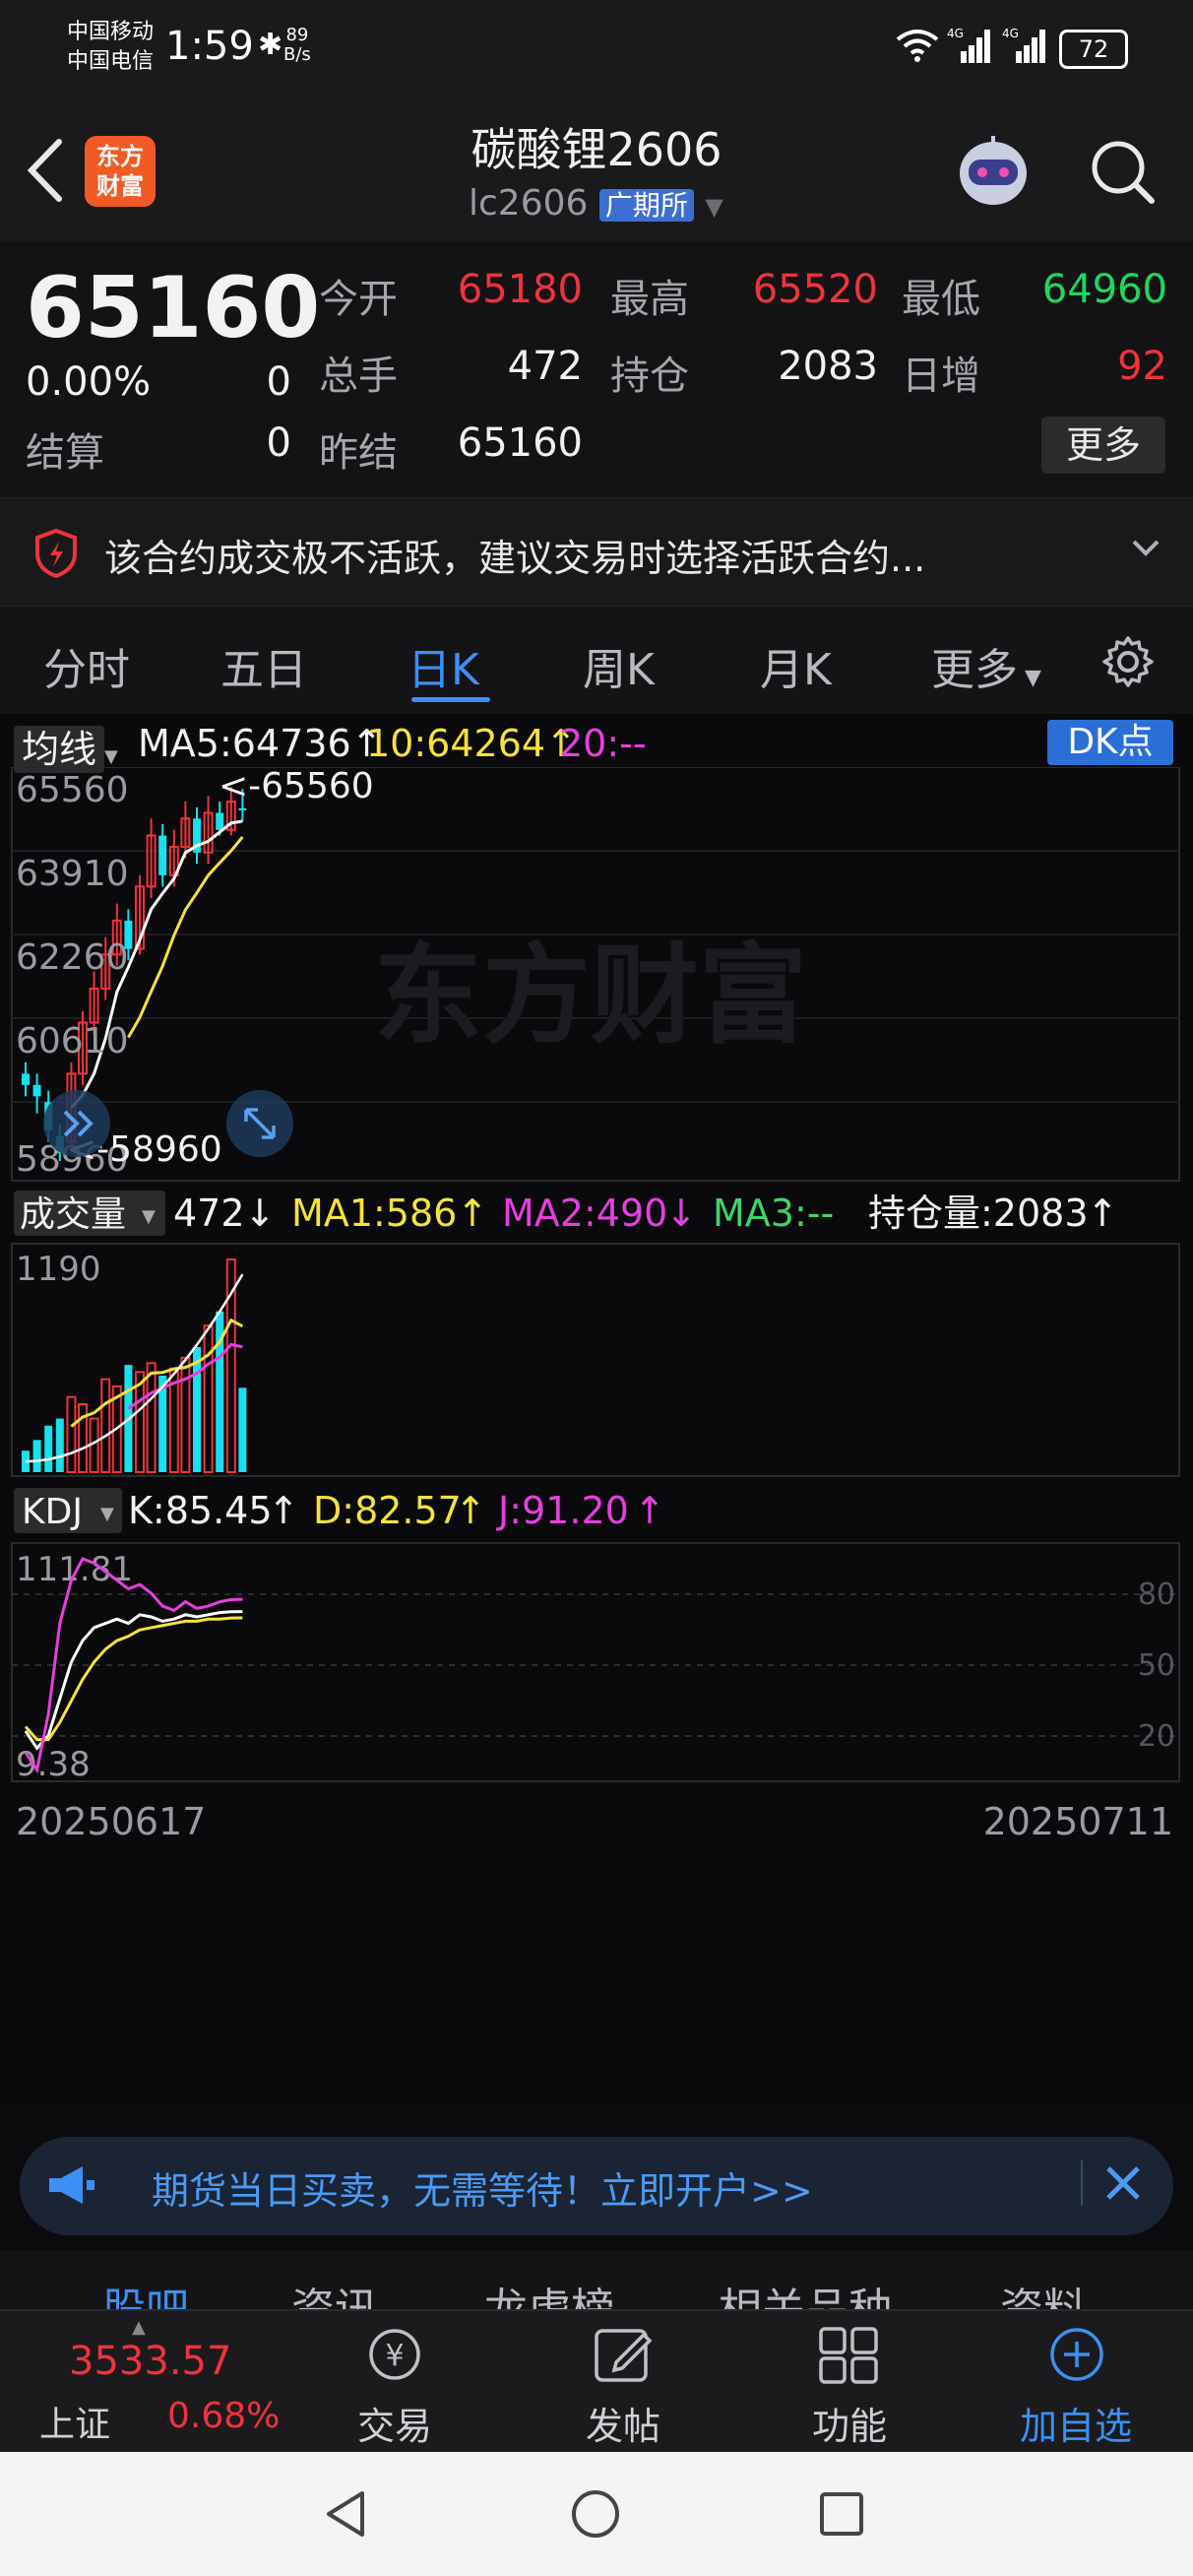 Image resolution: width=1193 pixels, height=2576 pixels. What do you see at coordinates (941, 299) in the screenshot?
I see `low-label: 最低` at bounding box center [941, 299].